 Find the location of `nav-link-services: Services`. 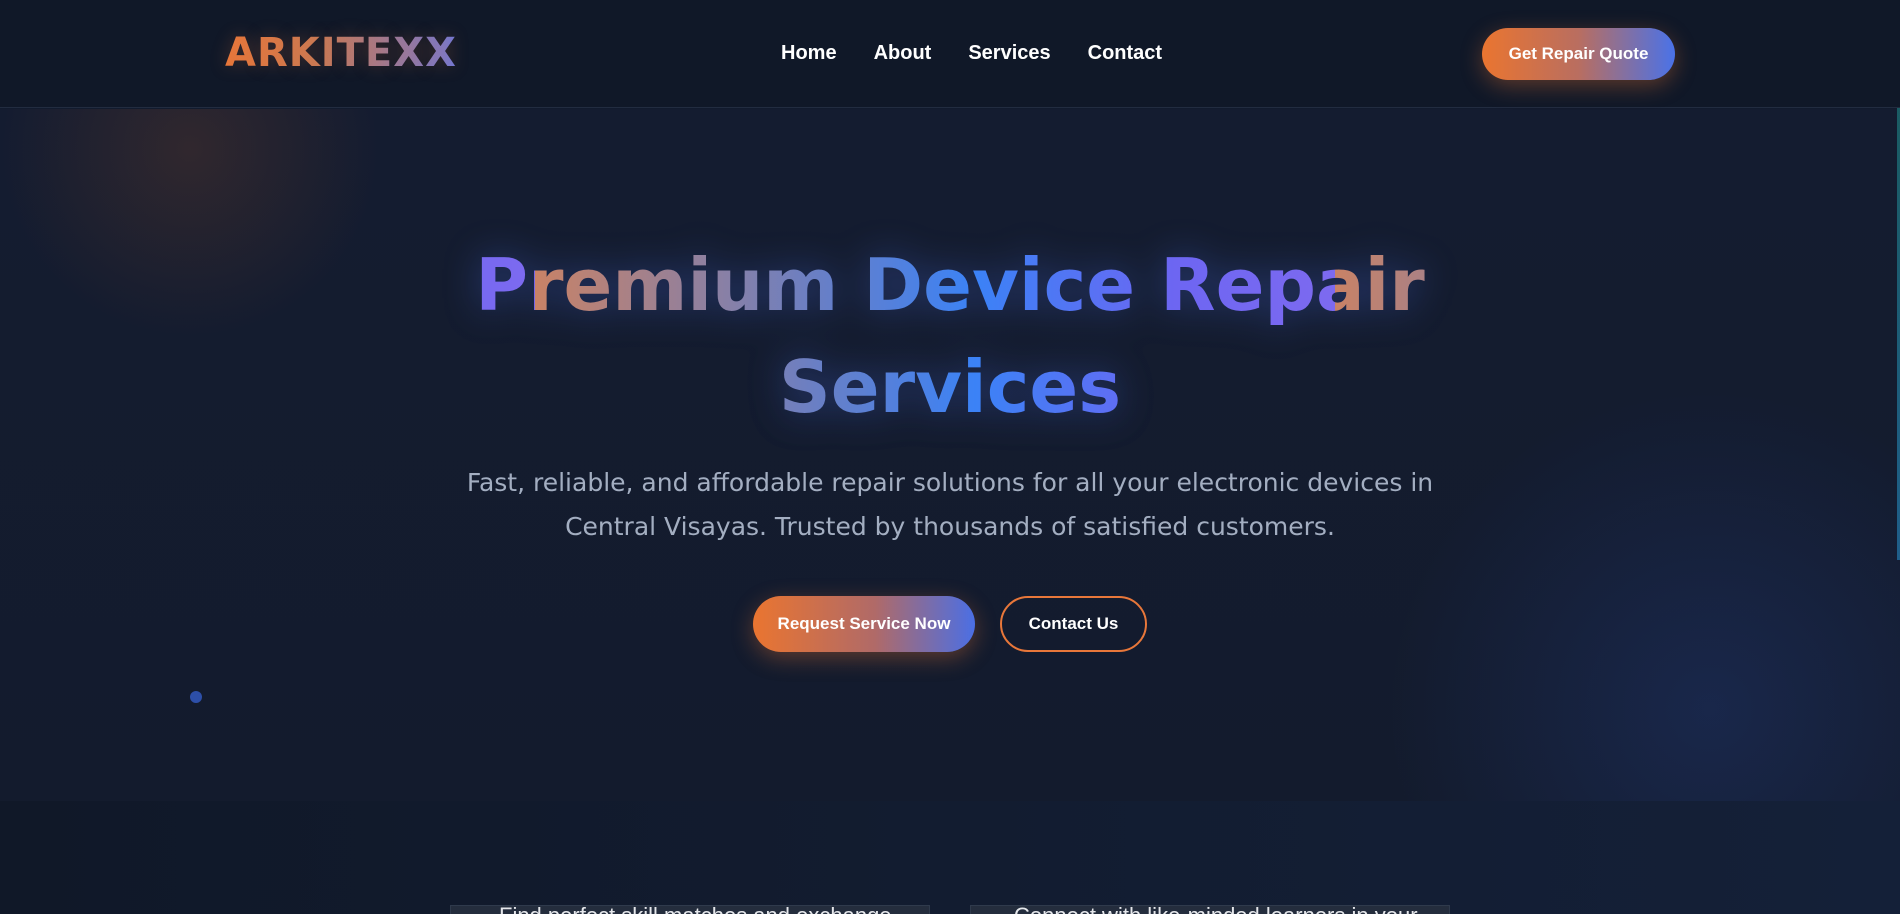

nav-link-services: Services is located at coordinates (1009, 53).